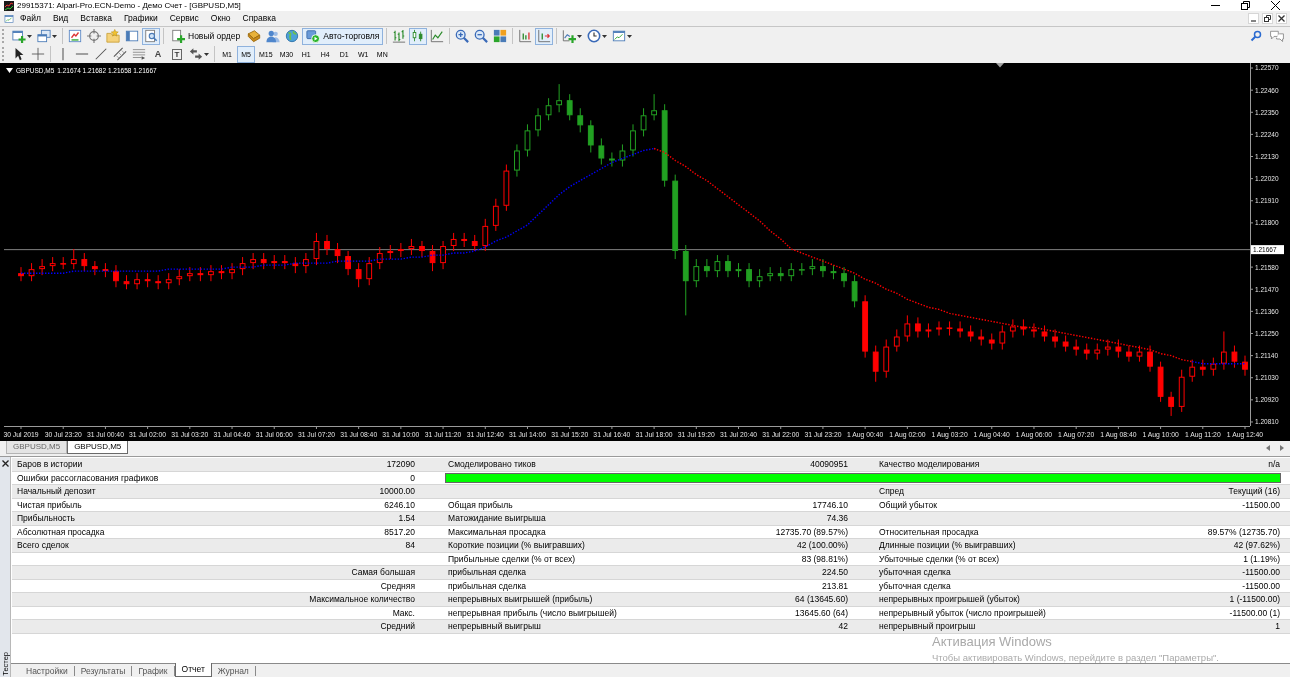 The width and height of the screenshot is (1290, 677). What do you see at coordinates (1277, 36) in the screenshot?
I see `chat-icon` at bounding box center [1277, 36].